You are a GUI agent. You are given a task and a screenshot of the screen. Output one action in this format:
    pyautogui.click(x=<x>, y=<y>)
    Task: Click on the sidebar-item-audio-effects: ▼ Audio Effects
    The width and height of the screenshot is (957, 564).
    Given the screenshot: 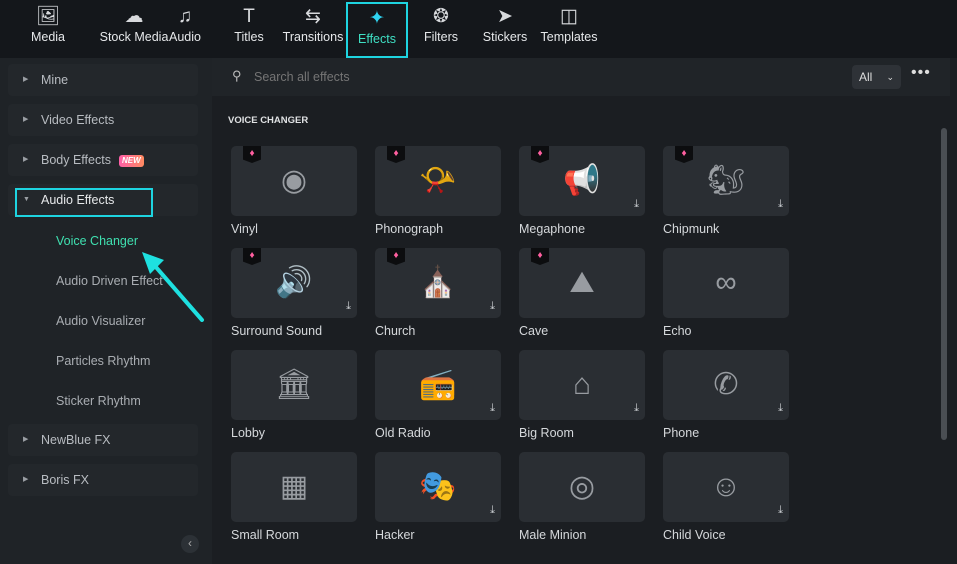 What is the action you would take?
    pyautogui.click(x=103, y=200)
    